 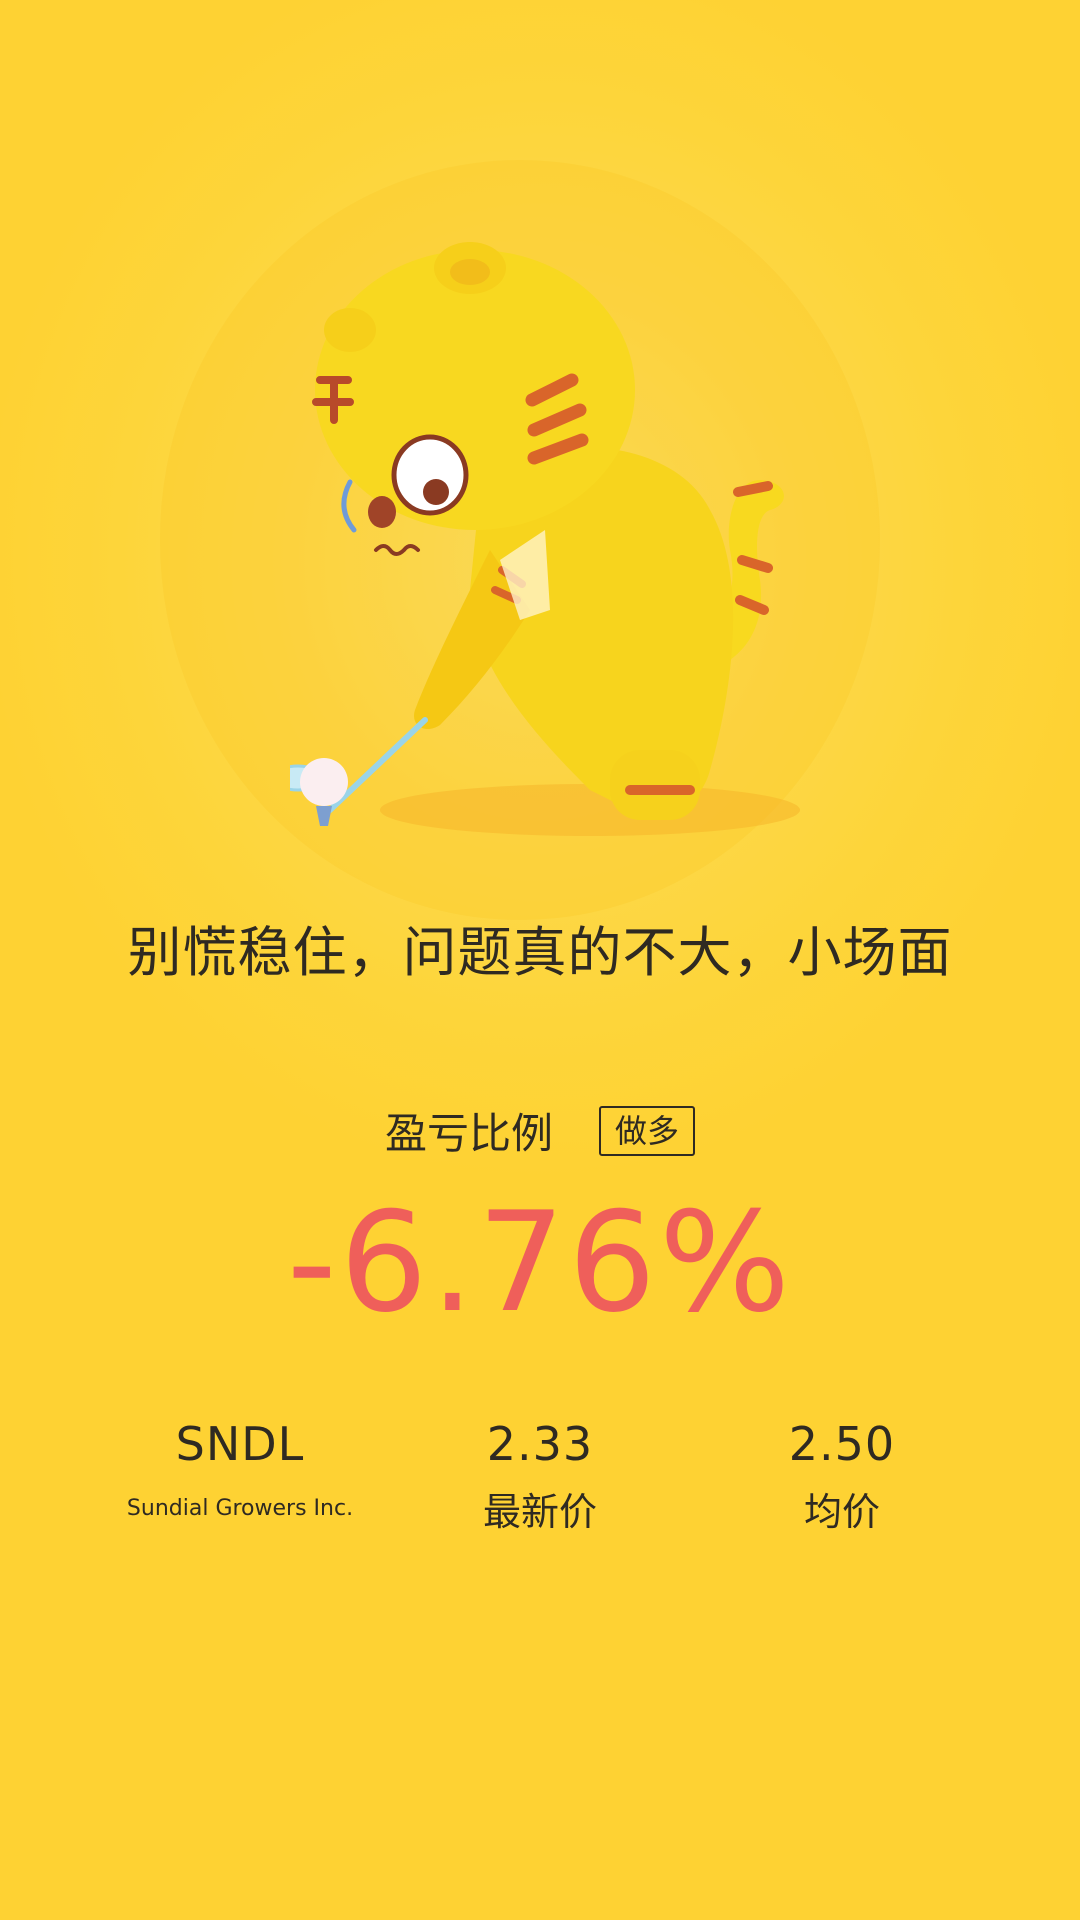 What do you see at coordinates (841, 1512) in the screenshot?
I see `avg-price-label: 均价` at bounding box center [841, 1512].